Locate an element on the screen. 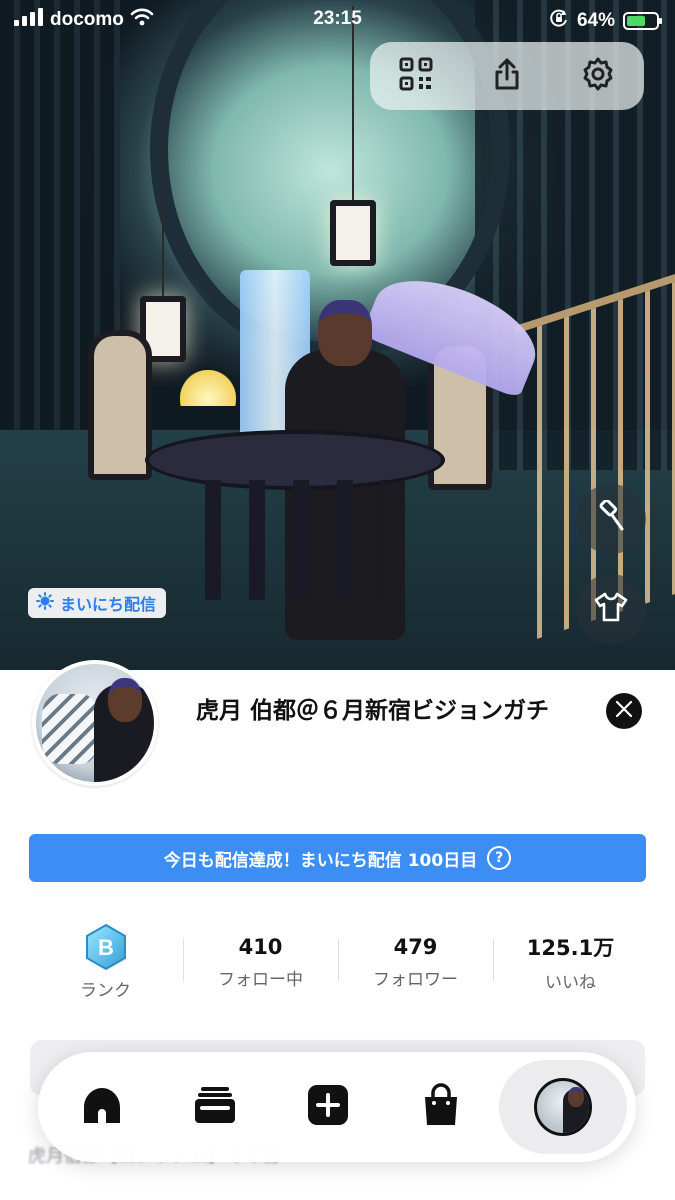 The image size is (675, 1200). home-icon is located at coordinates (102, 1107).